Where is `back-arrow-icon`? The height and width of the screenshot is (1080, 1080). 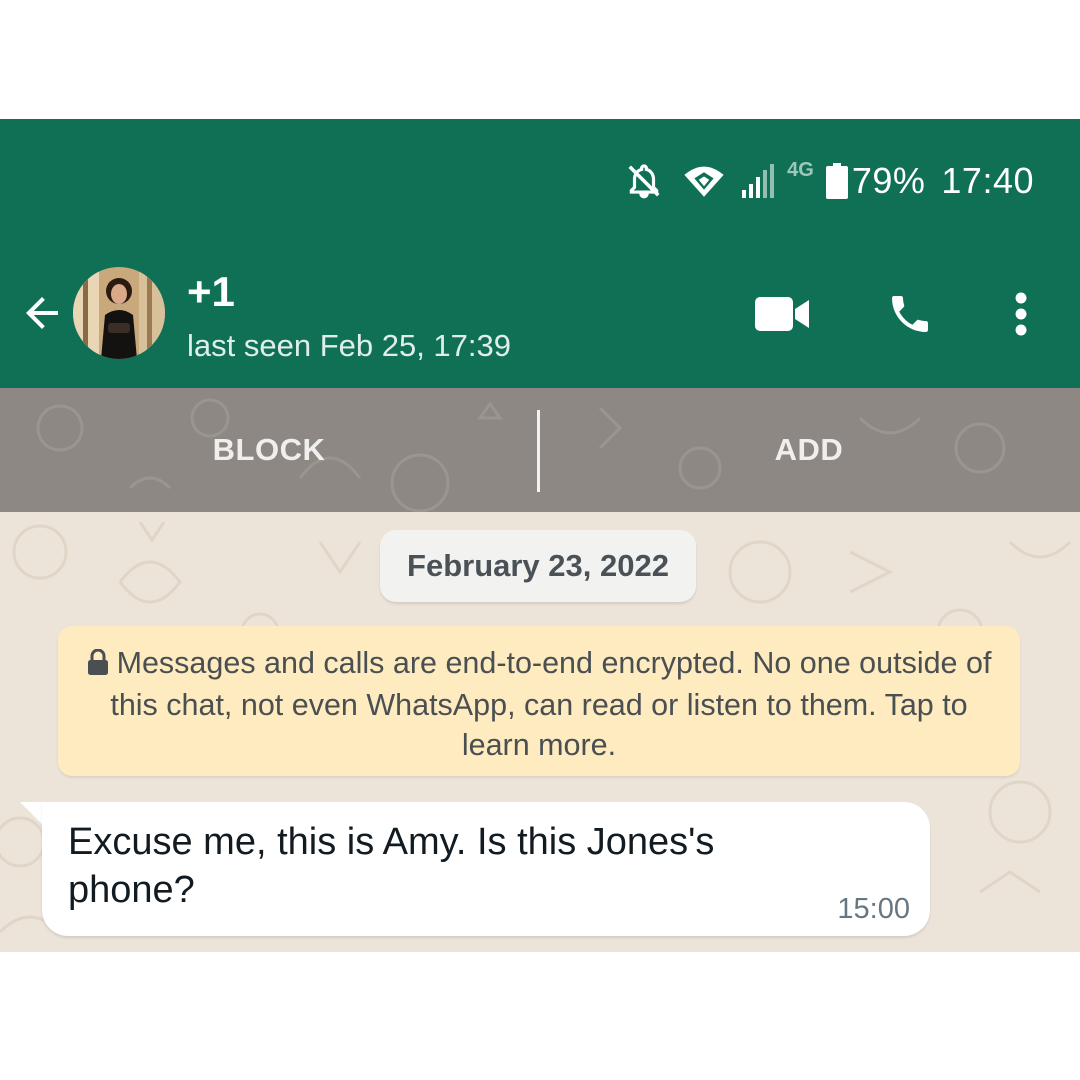 back-arrow-icon is located at coordinates (42, 313).